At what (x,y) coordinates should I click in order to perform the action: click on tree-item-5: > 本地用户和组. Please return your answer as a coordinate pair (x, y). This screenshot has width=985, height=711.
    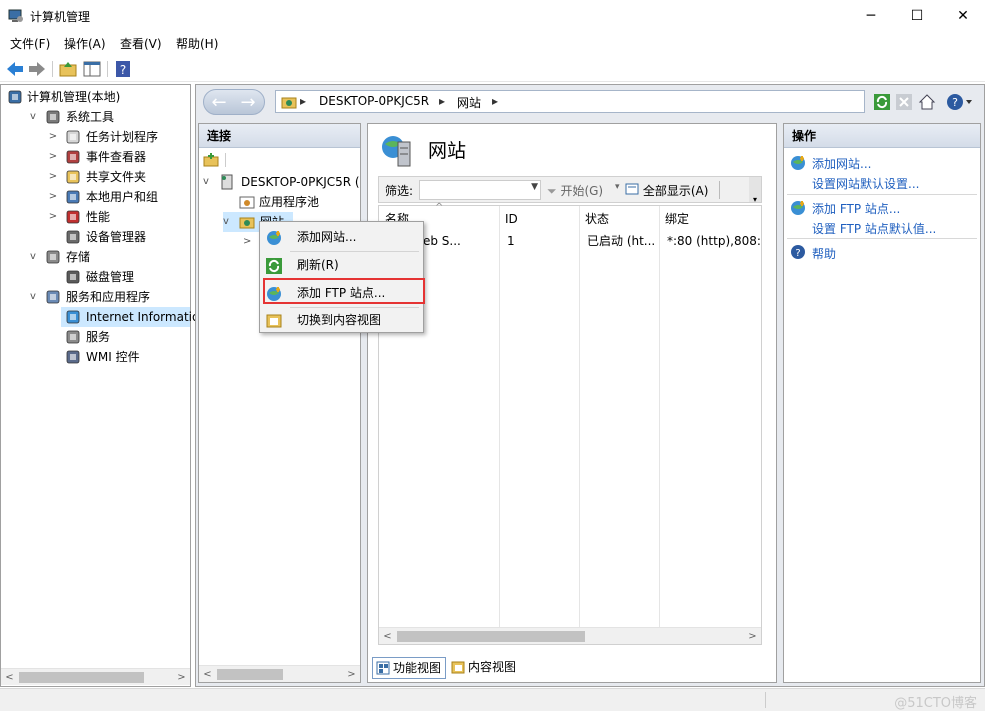
    Looking at the image, I should click on (95, 197).